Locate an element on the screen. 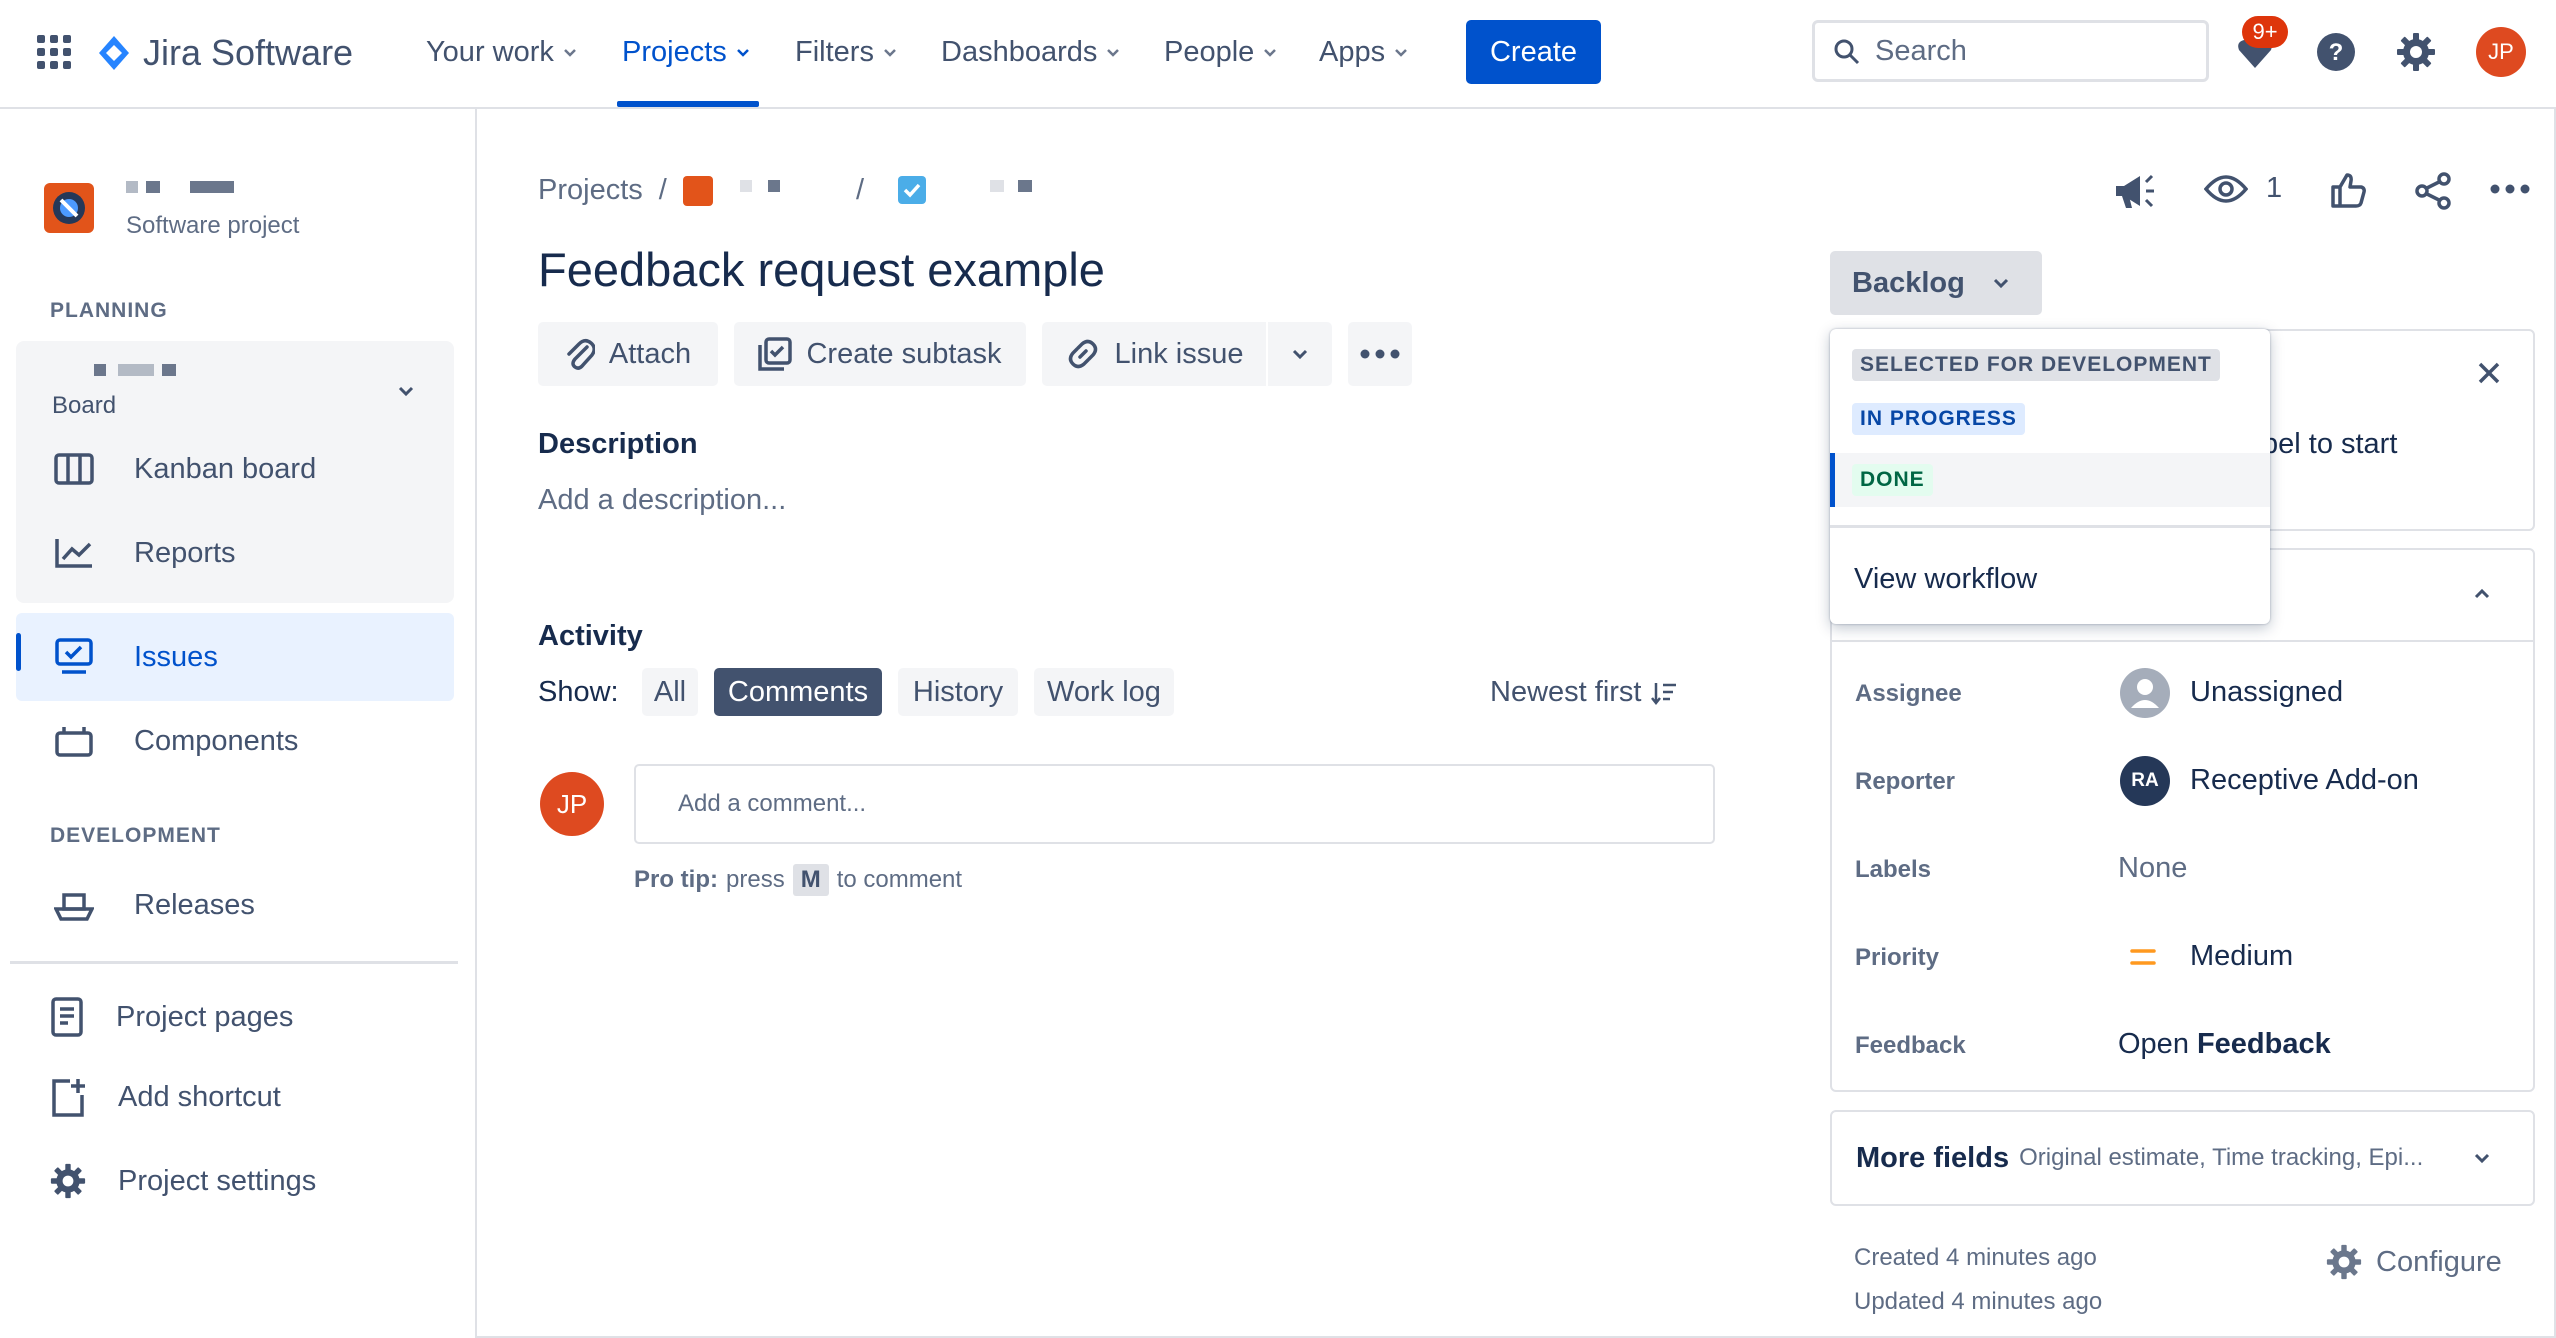  sidebar-divider is located at coordinates (234, 962).